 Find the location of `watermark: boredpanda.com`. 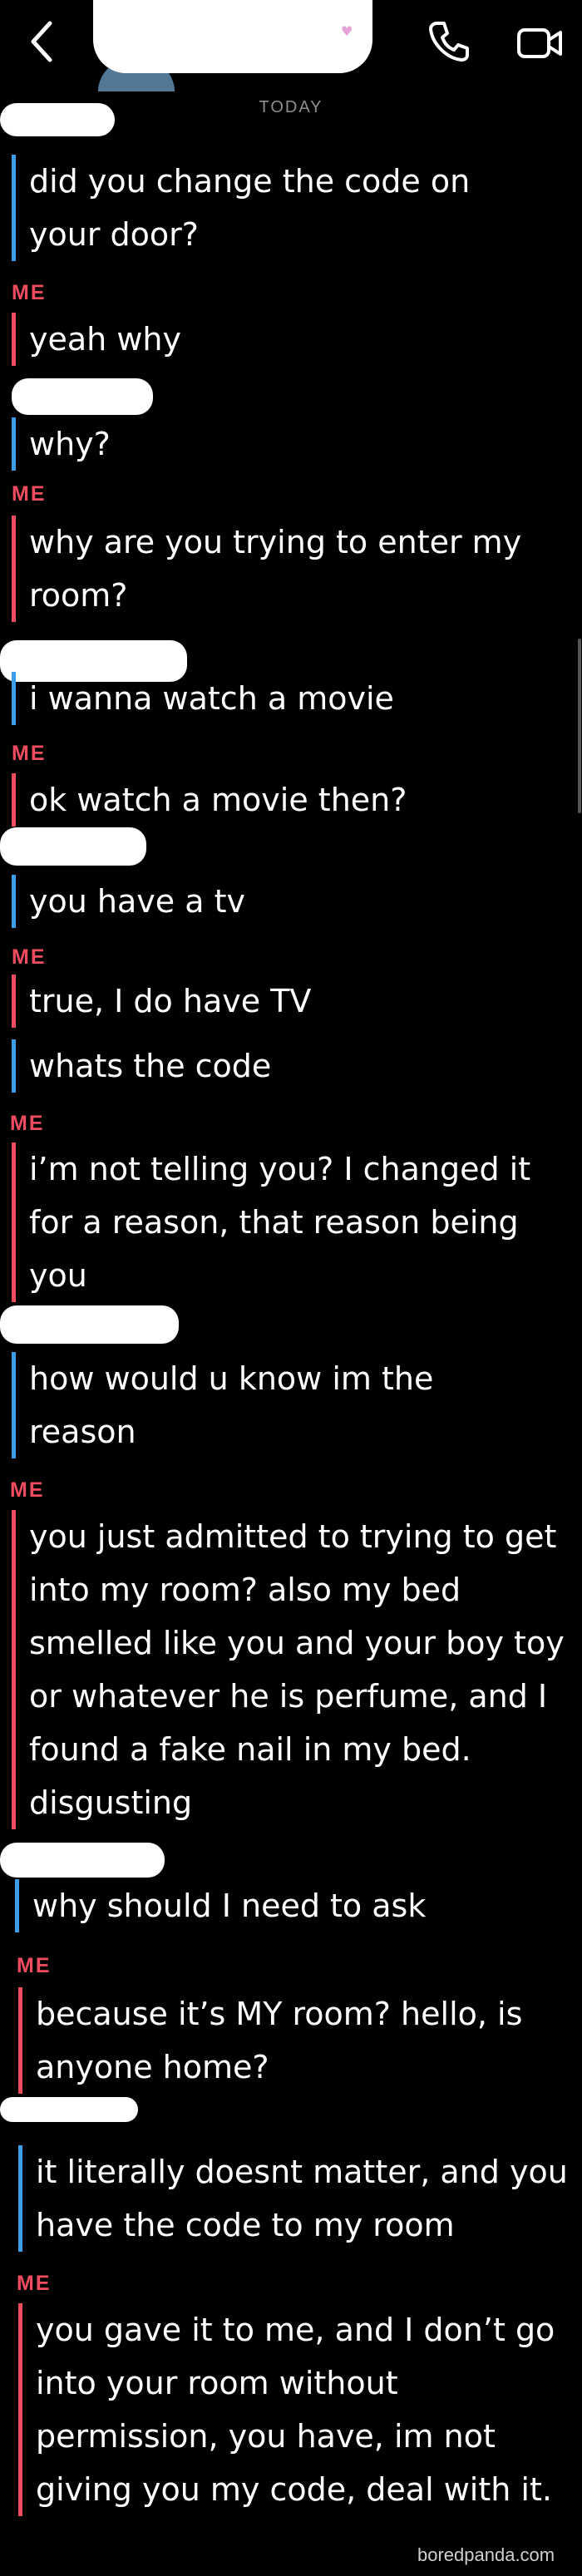

watermark: boredpanda.com is located at coordinates (486, 2554).